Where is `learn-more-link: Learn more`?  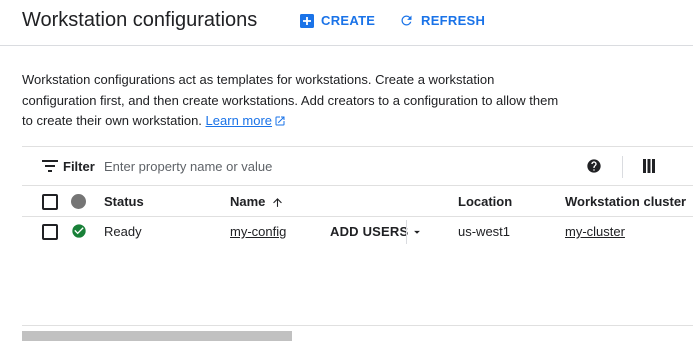
learn-more-link: Learn more is located at coordinates (239, 120).